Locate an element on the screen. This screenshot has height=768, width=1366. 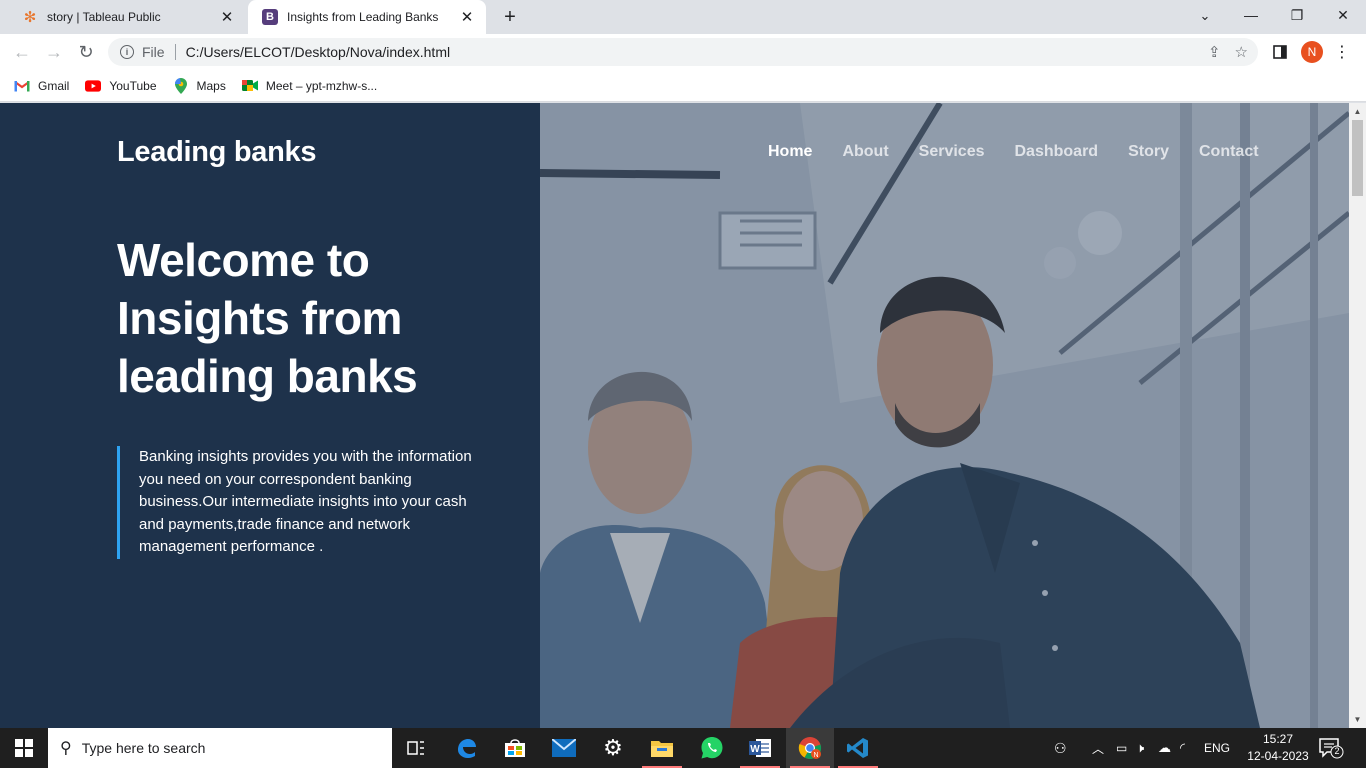
tab-title: story | Tableau Public is located at coordinates (104, 17).